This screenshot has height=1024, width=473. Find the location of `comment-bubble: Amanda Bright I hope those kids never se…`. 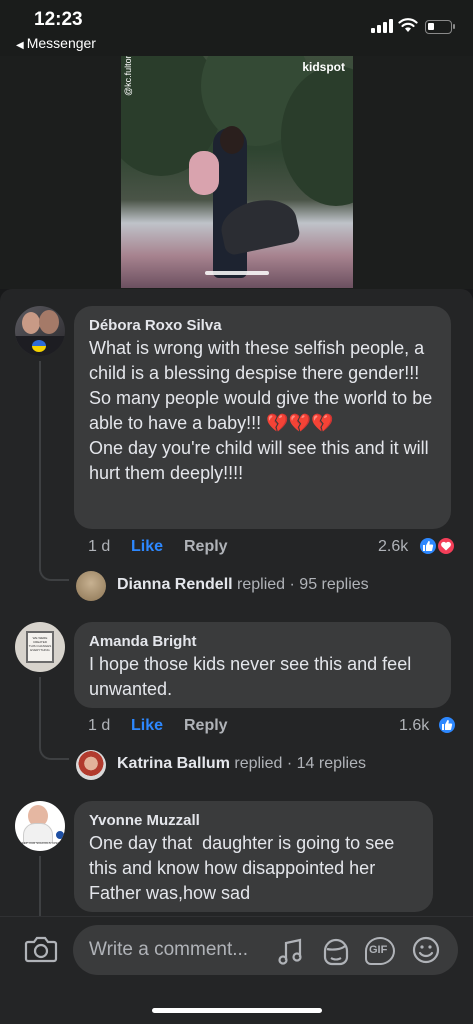

comment-bubble: Amanda Bright I hope those kids never se… is located at coordinates (262, 665).